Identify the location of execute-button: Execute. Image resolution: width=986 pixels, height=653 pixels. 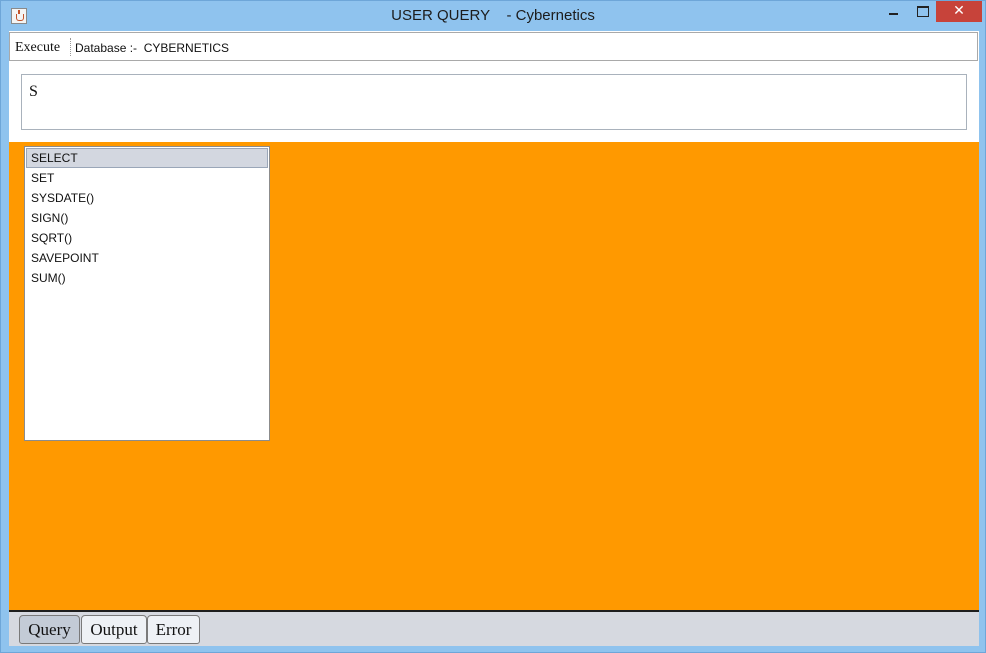
(37, 48).